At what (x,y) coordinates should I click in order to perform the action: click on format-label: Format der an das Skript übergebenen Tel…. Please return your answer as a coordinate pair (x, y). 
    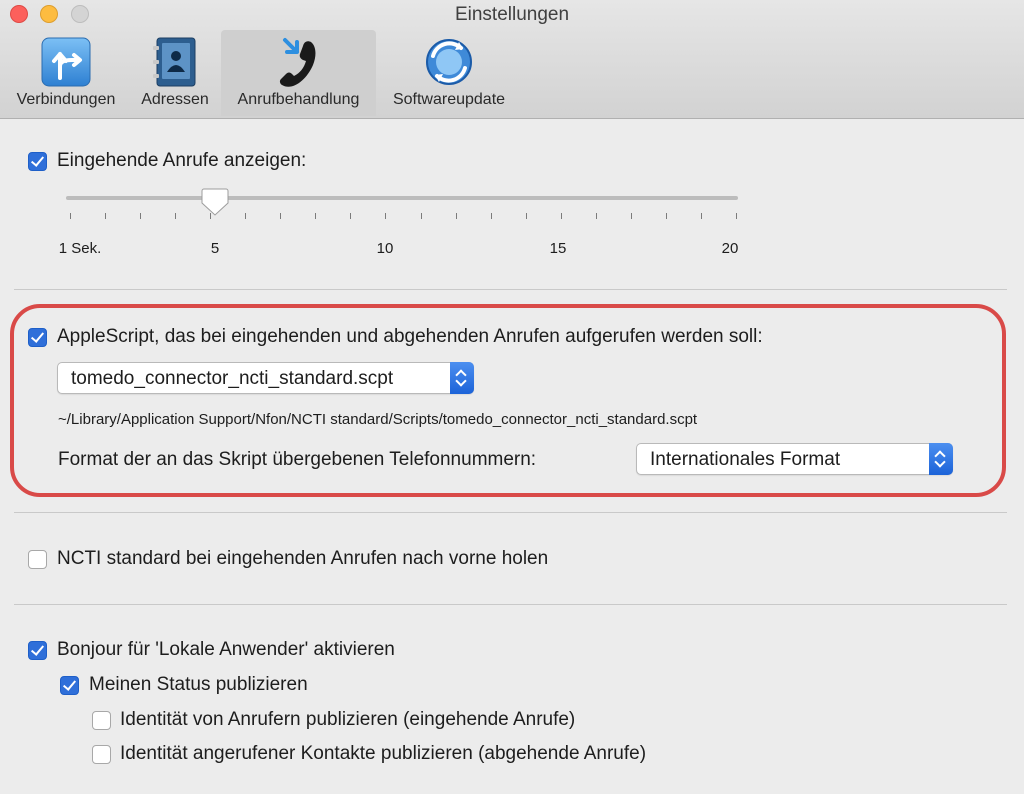
    Looking at the image, I should click on (297, 459).